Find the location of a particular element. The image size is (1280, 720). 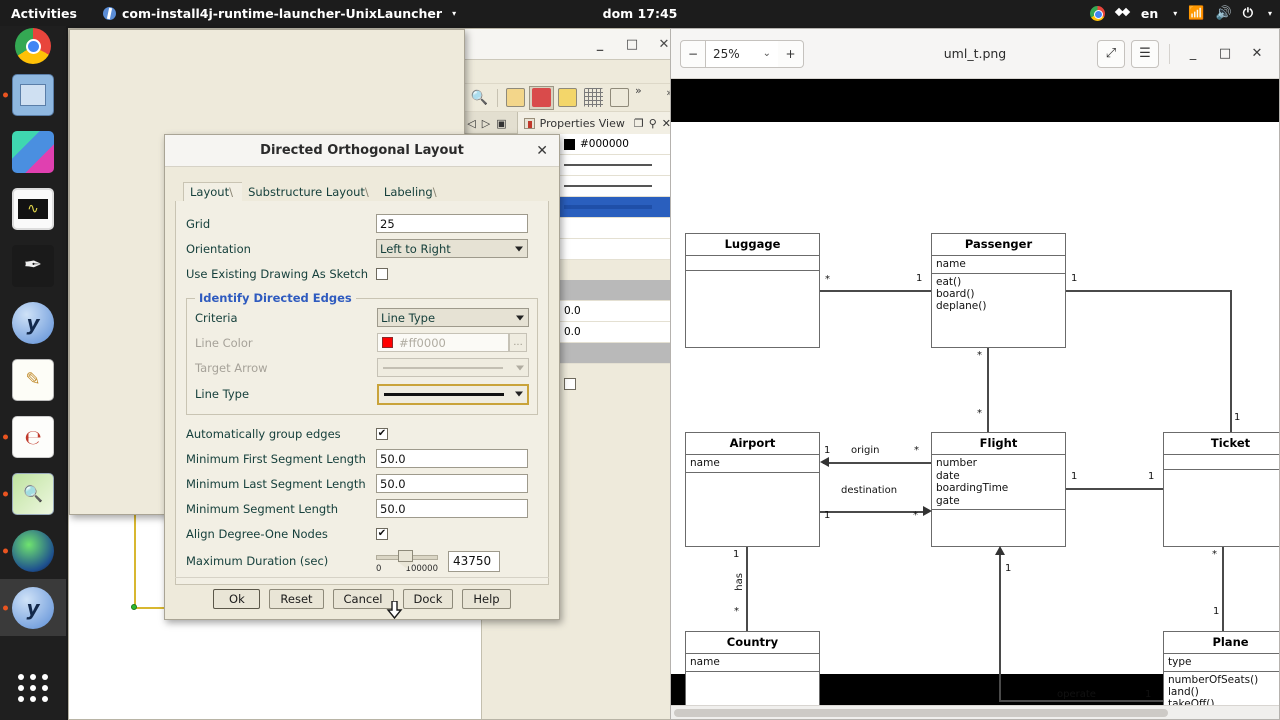

language-indicator: en is located at coordinates (1149, 13).